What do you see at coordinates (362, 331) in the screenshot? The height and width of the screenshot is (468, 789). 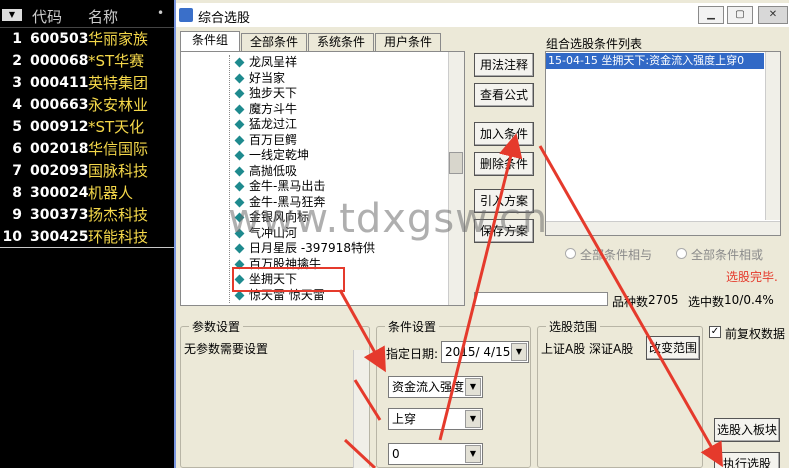 I see `arrow-to-indicator` at bounding box center [362, 331].